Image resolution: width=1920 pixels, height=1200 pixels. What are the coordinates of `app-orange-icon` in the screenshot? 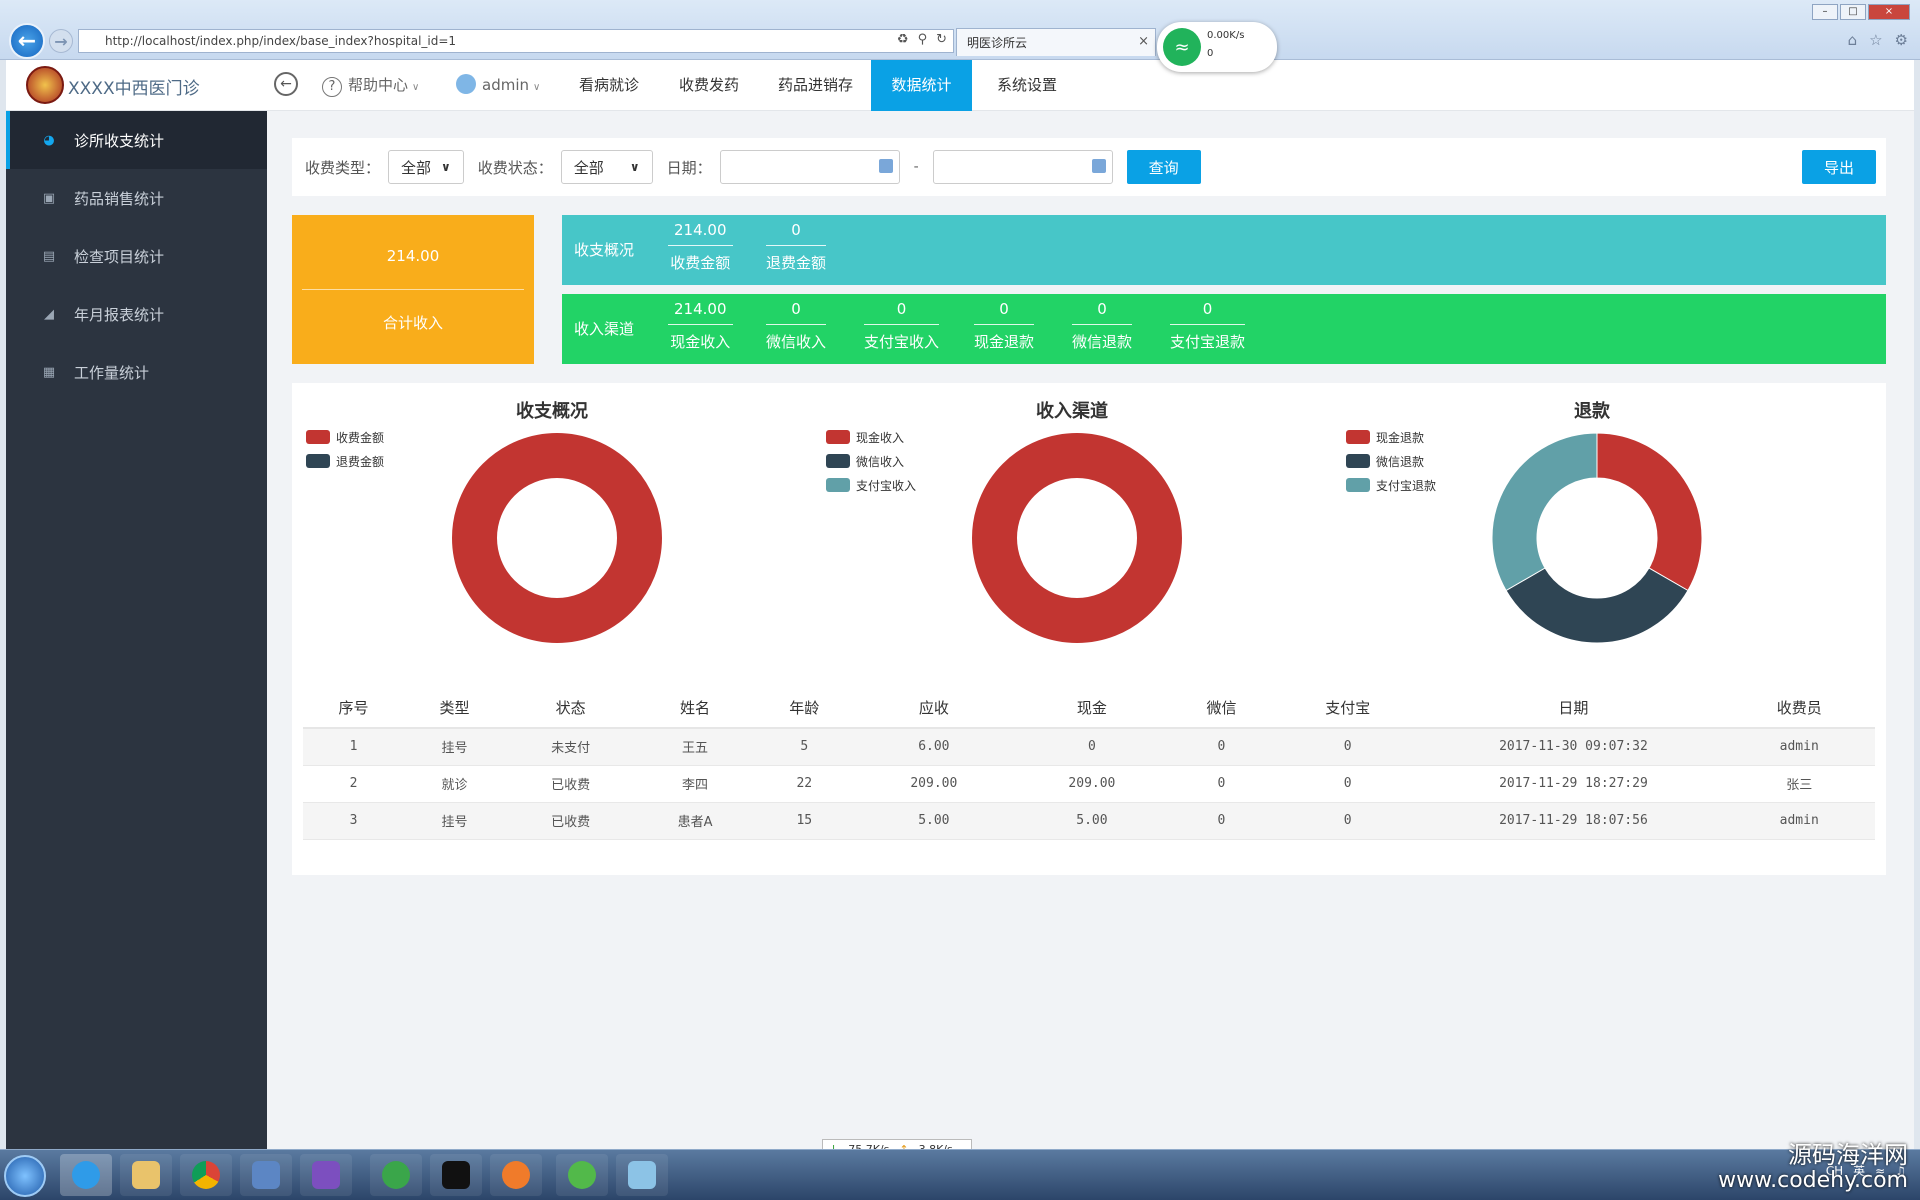 It's located at (516, 1175).